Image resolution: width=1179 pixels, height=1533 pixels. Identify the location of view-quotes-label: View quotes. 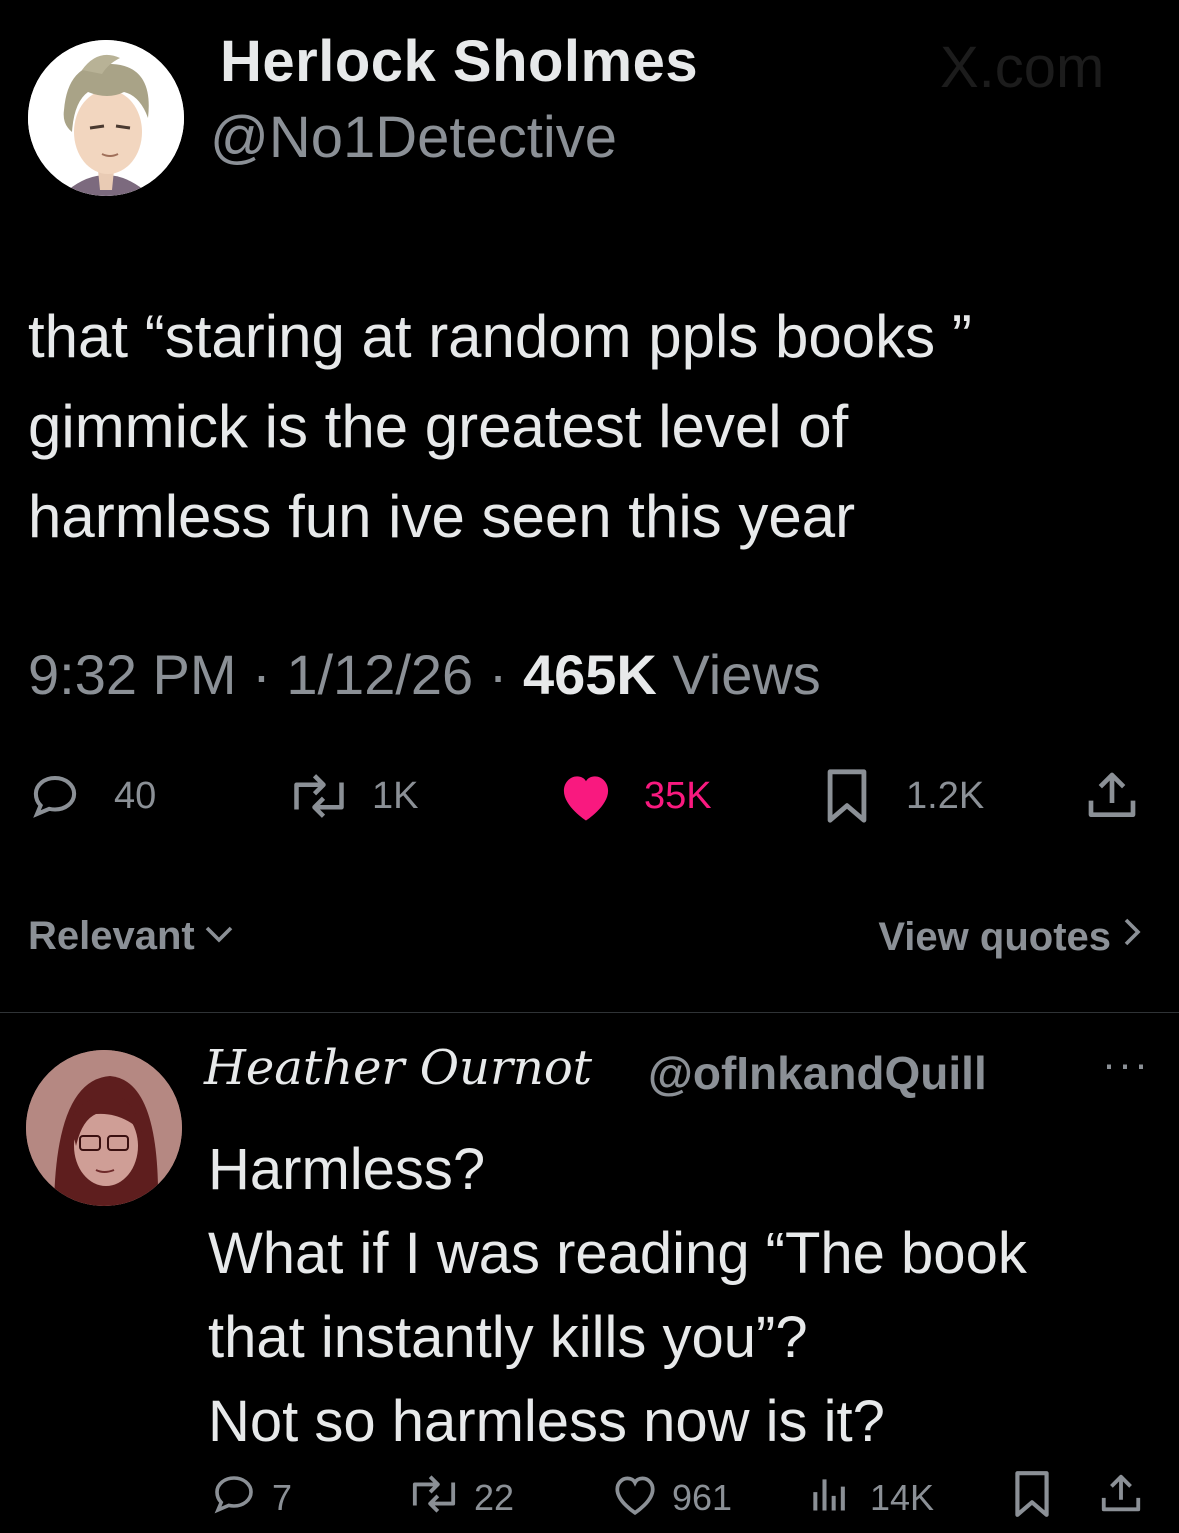
(994, 936).